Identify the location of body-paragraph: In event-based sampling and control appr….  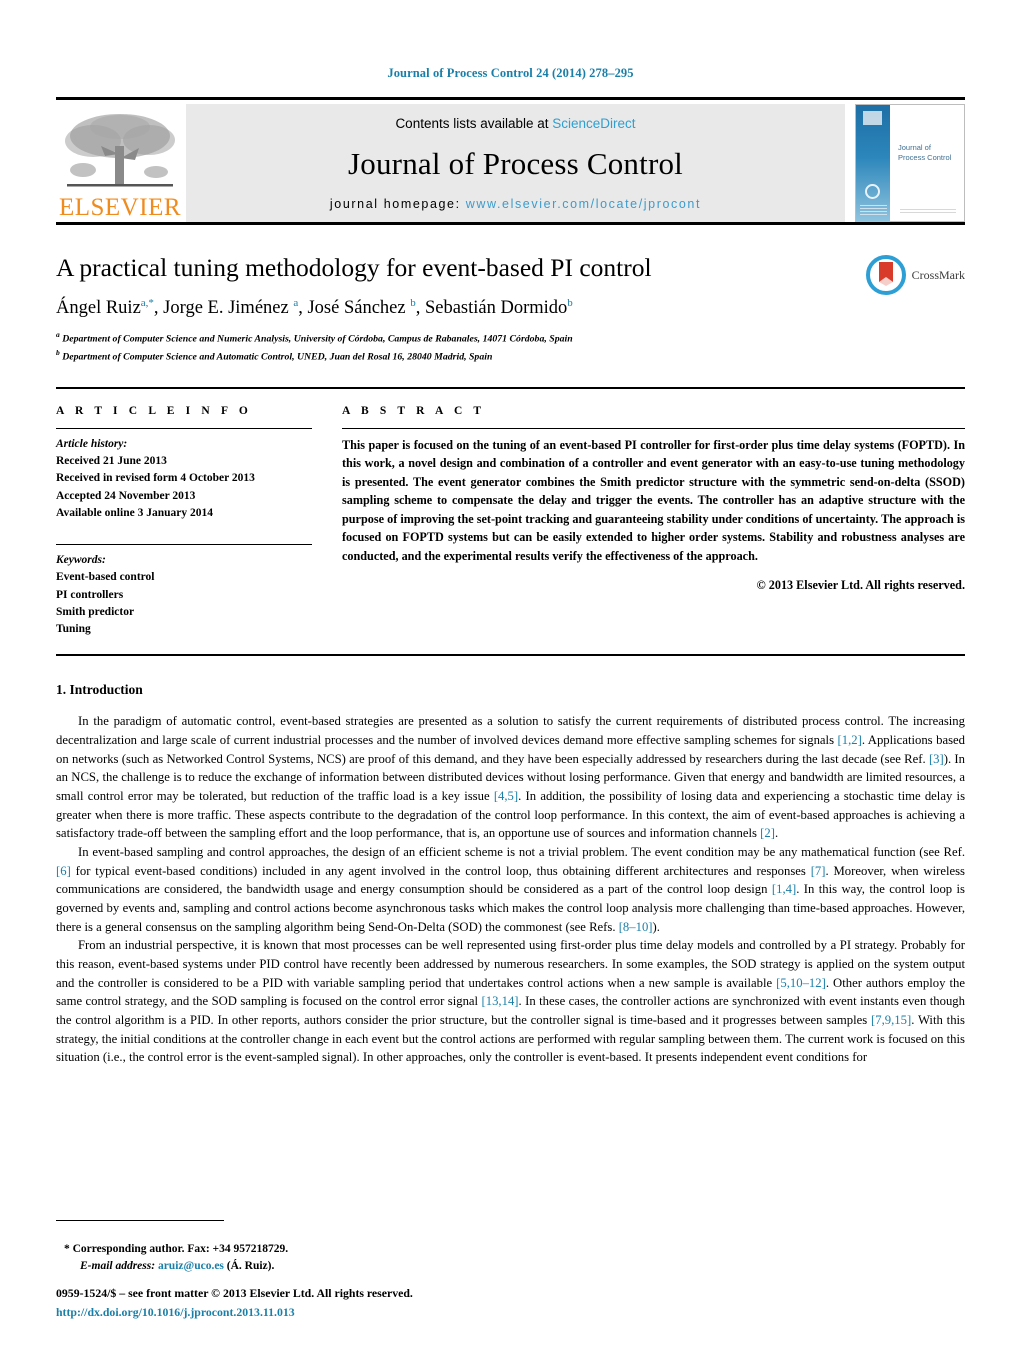
(510, 889).